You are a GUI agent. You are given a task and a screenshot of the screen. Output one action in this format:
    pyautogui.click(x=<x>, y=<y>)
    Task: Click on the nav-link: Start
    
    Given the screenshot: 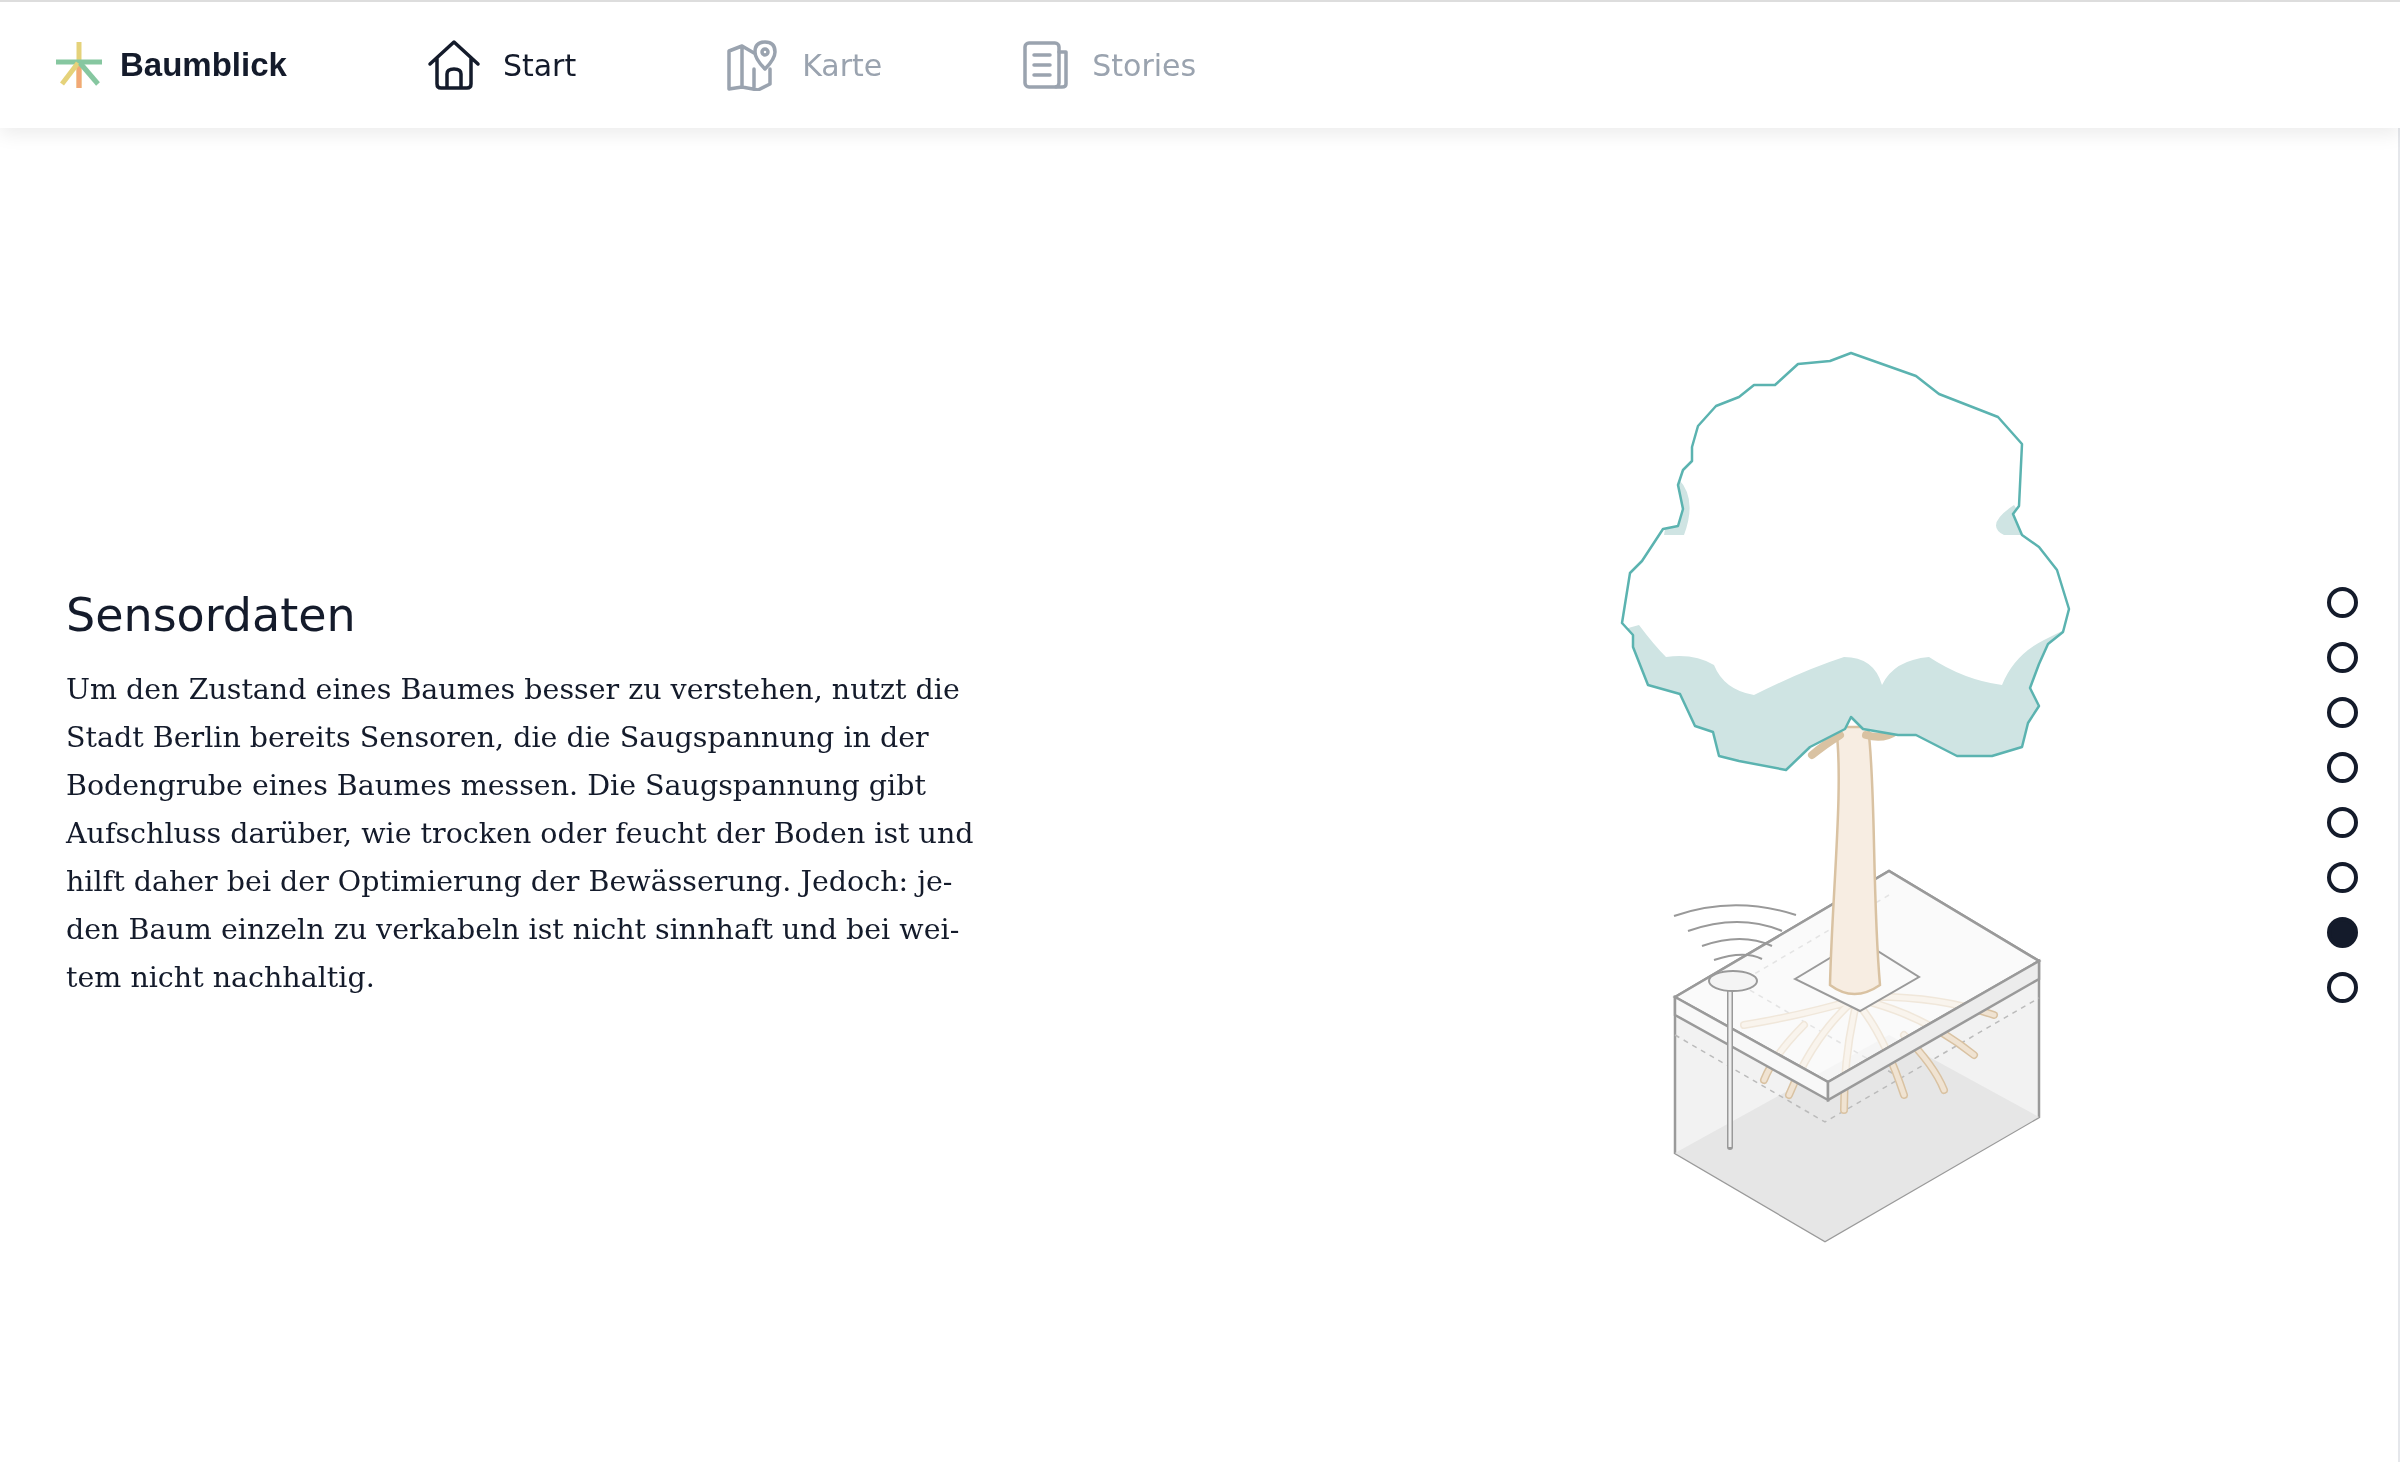 What is the action you would take?
    pyautogui.click(x=501, y=65)
    